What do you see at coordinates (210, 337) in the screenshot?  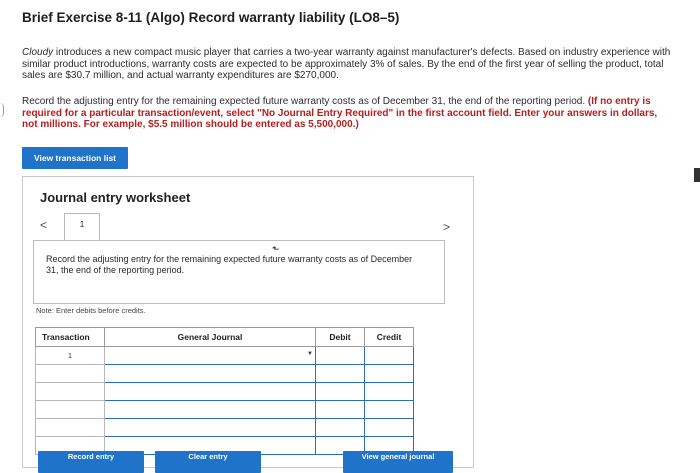 I see `header-general-journal: General Journal` at bounding box center [210, 337].